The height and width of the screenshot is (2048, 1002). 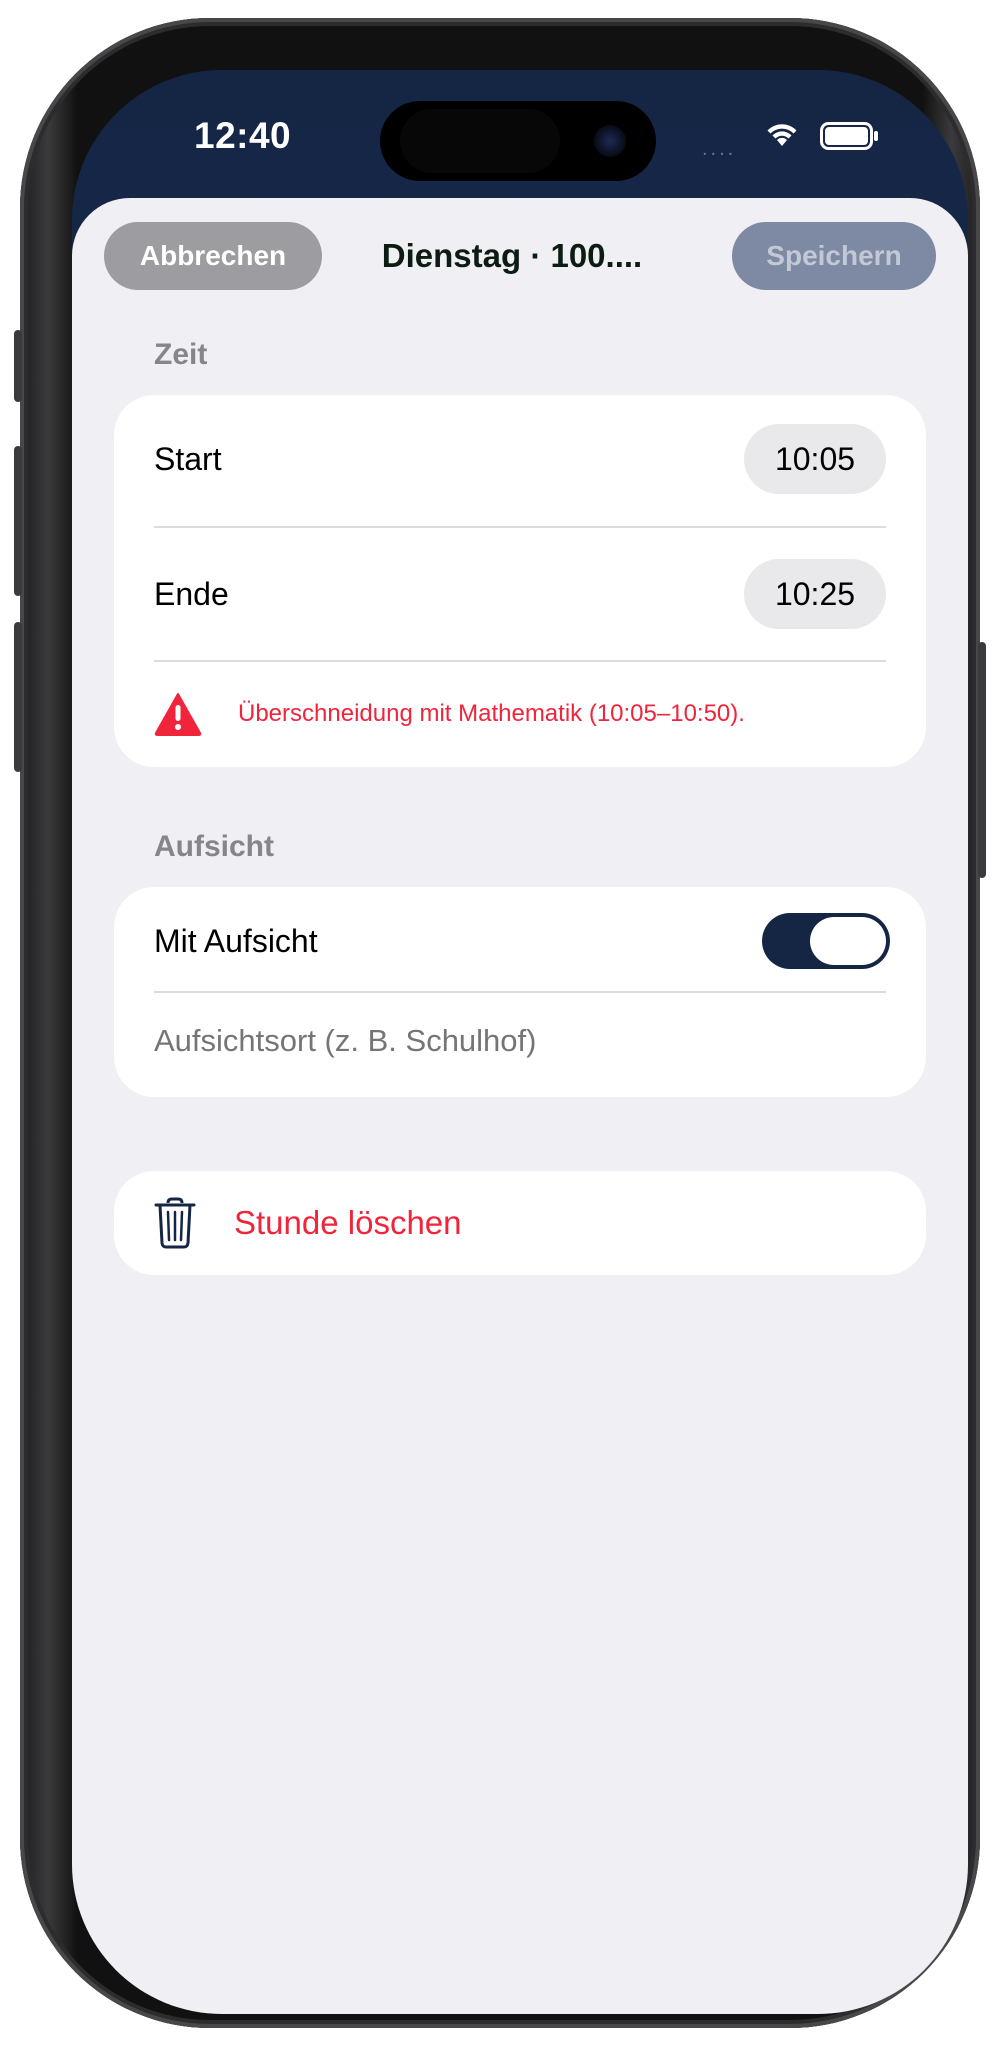 I want to click on volume-up-button, so click(x=18, y=521).